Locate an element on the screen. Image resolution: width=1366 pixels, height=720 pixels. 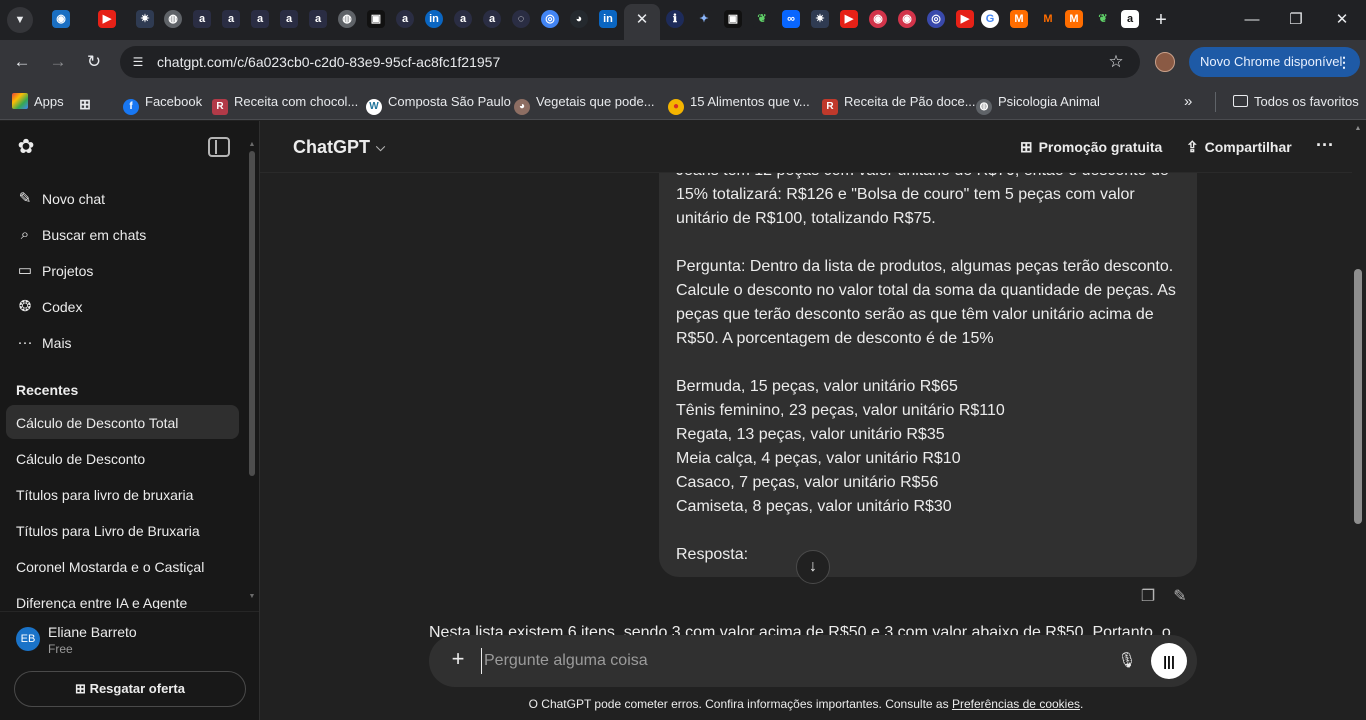
recent-chat-item: Títulos para Livro de Bruxaria is located at coordinates (122, 530).